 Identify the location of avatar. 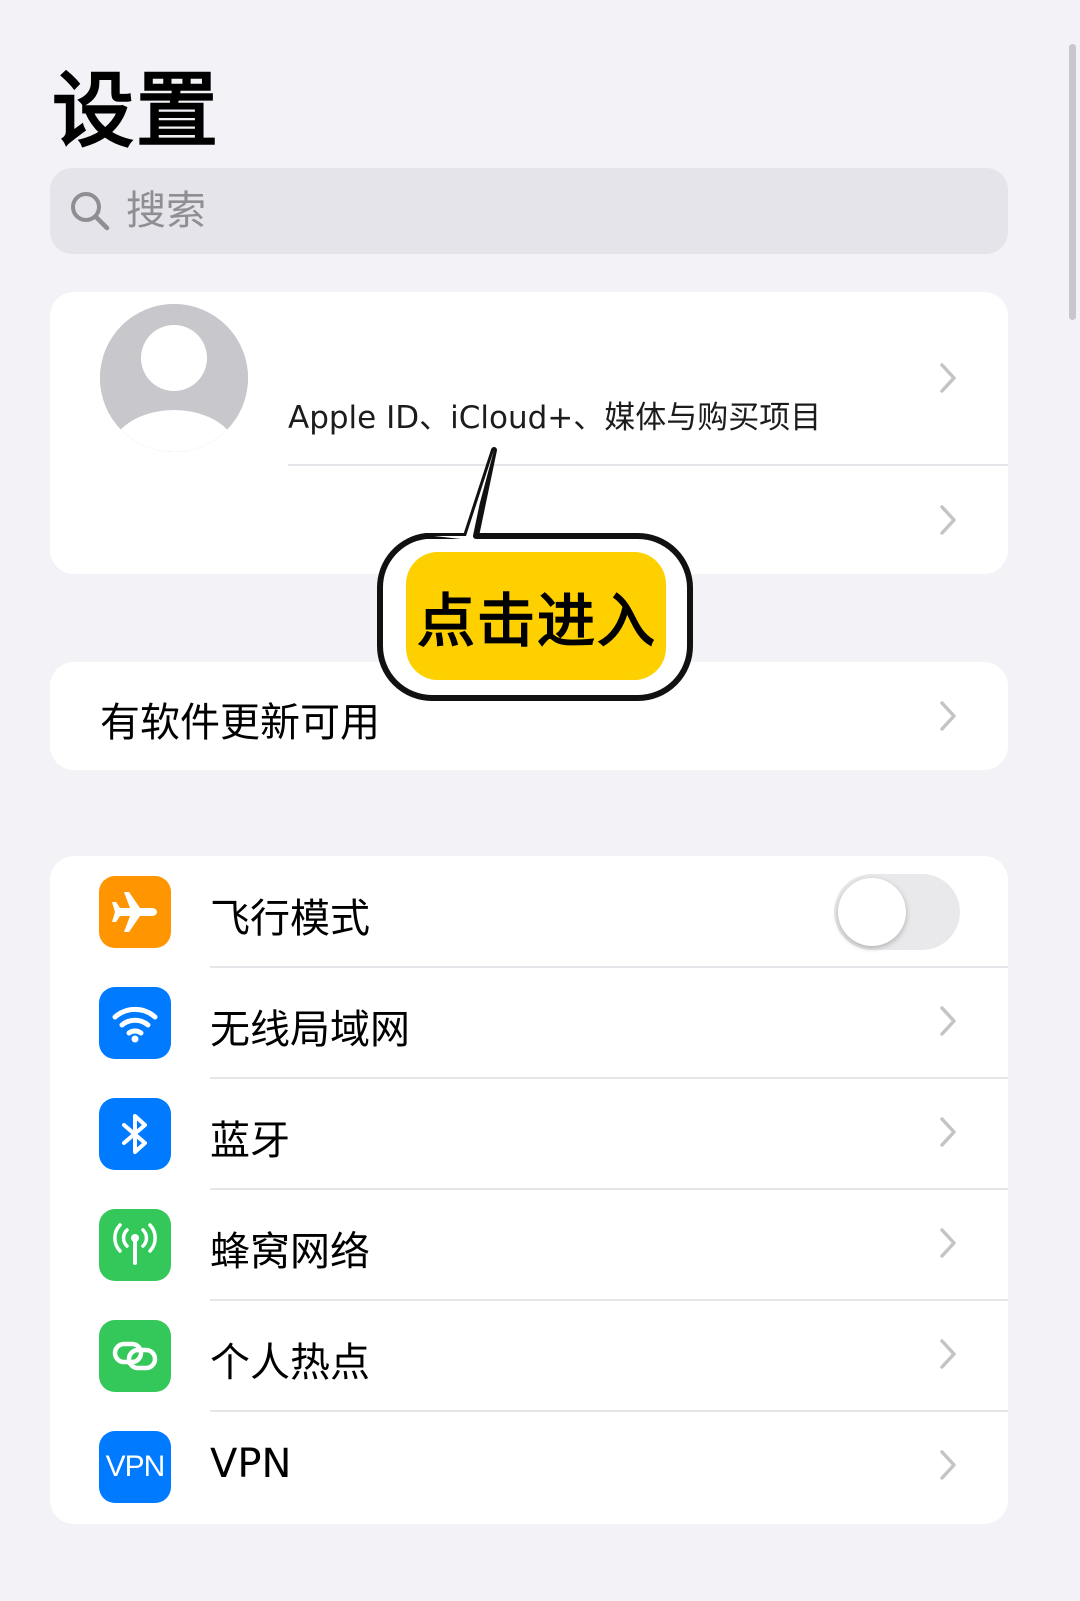
(174, 378).